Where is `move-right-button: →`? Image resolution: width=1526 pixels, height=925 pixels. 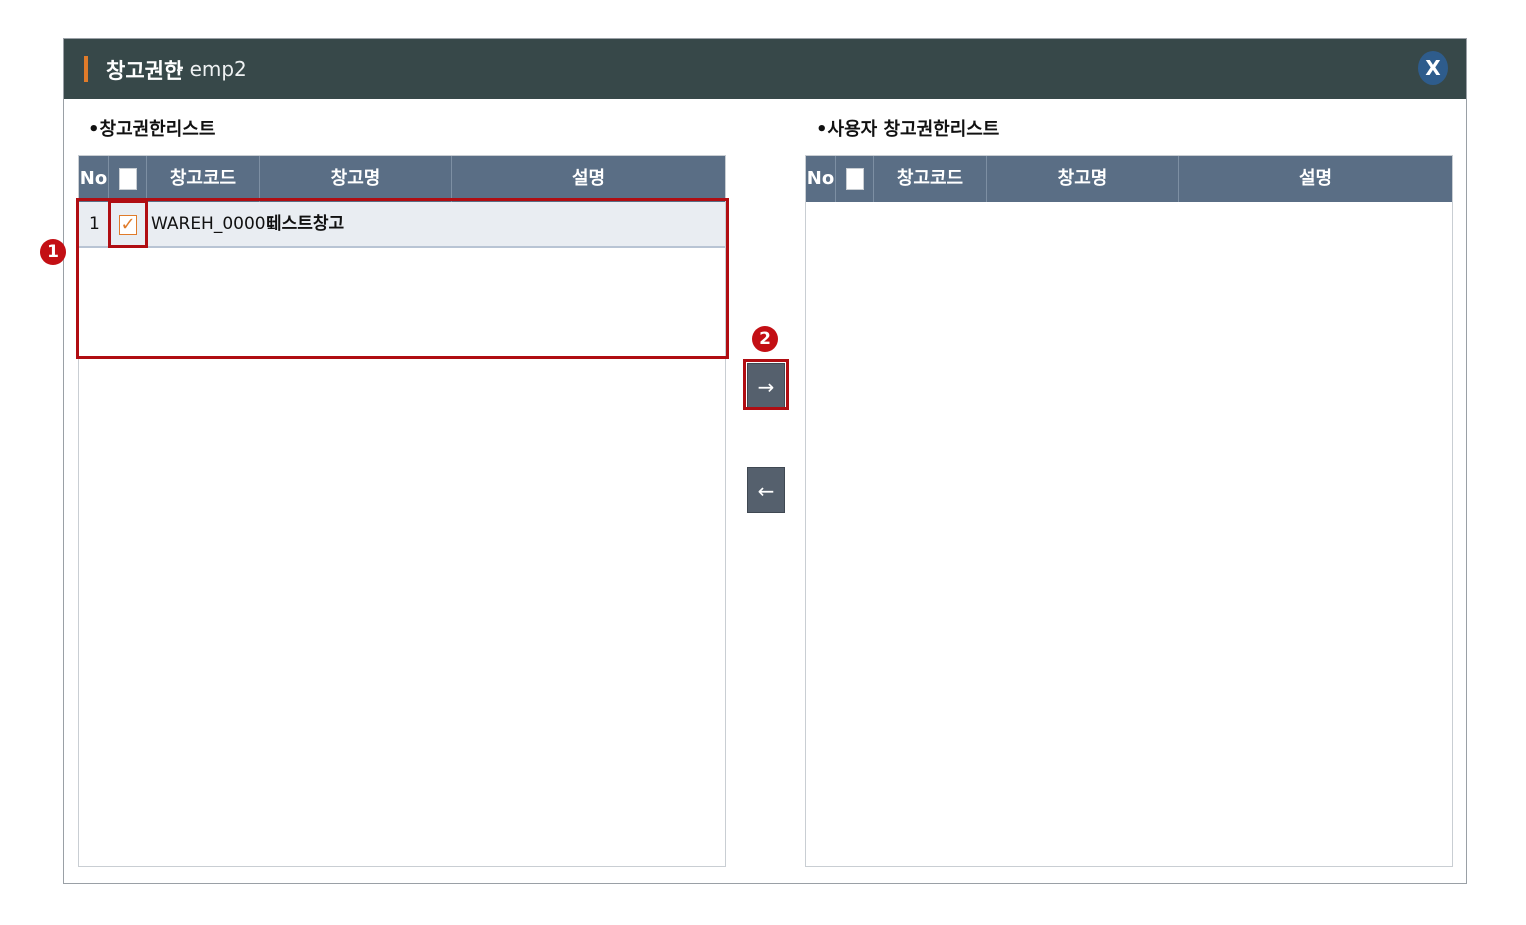 move-right-button: → is located at coordinates (766, 386).